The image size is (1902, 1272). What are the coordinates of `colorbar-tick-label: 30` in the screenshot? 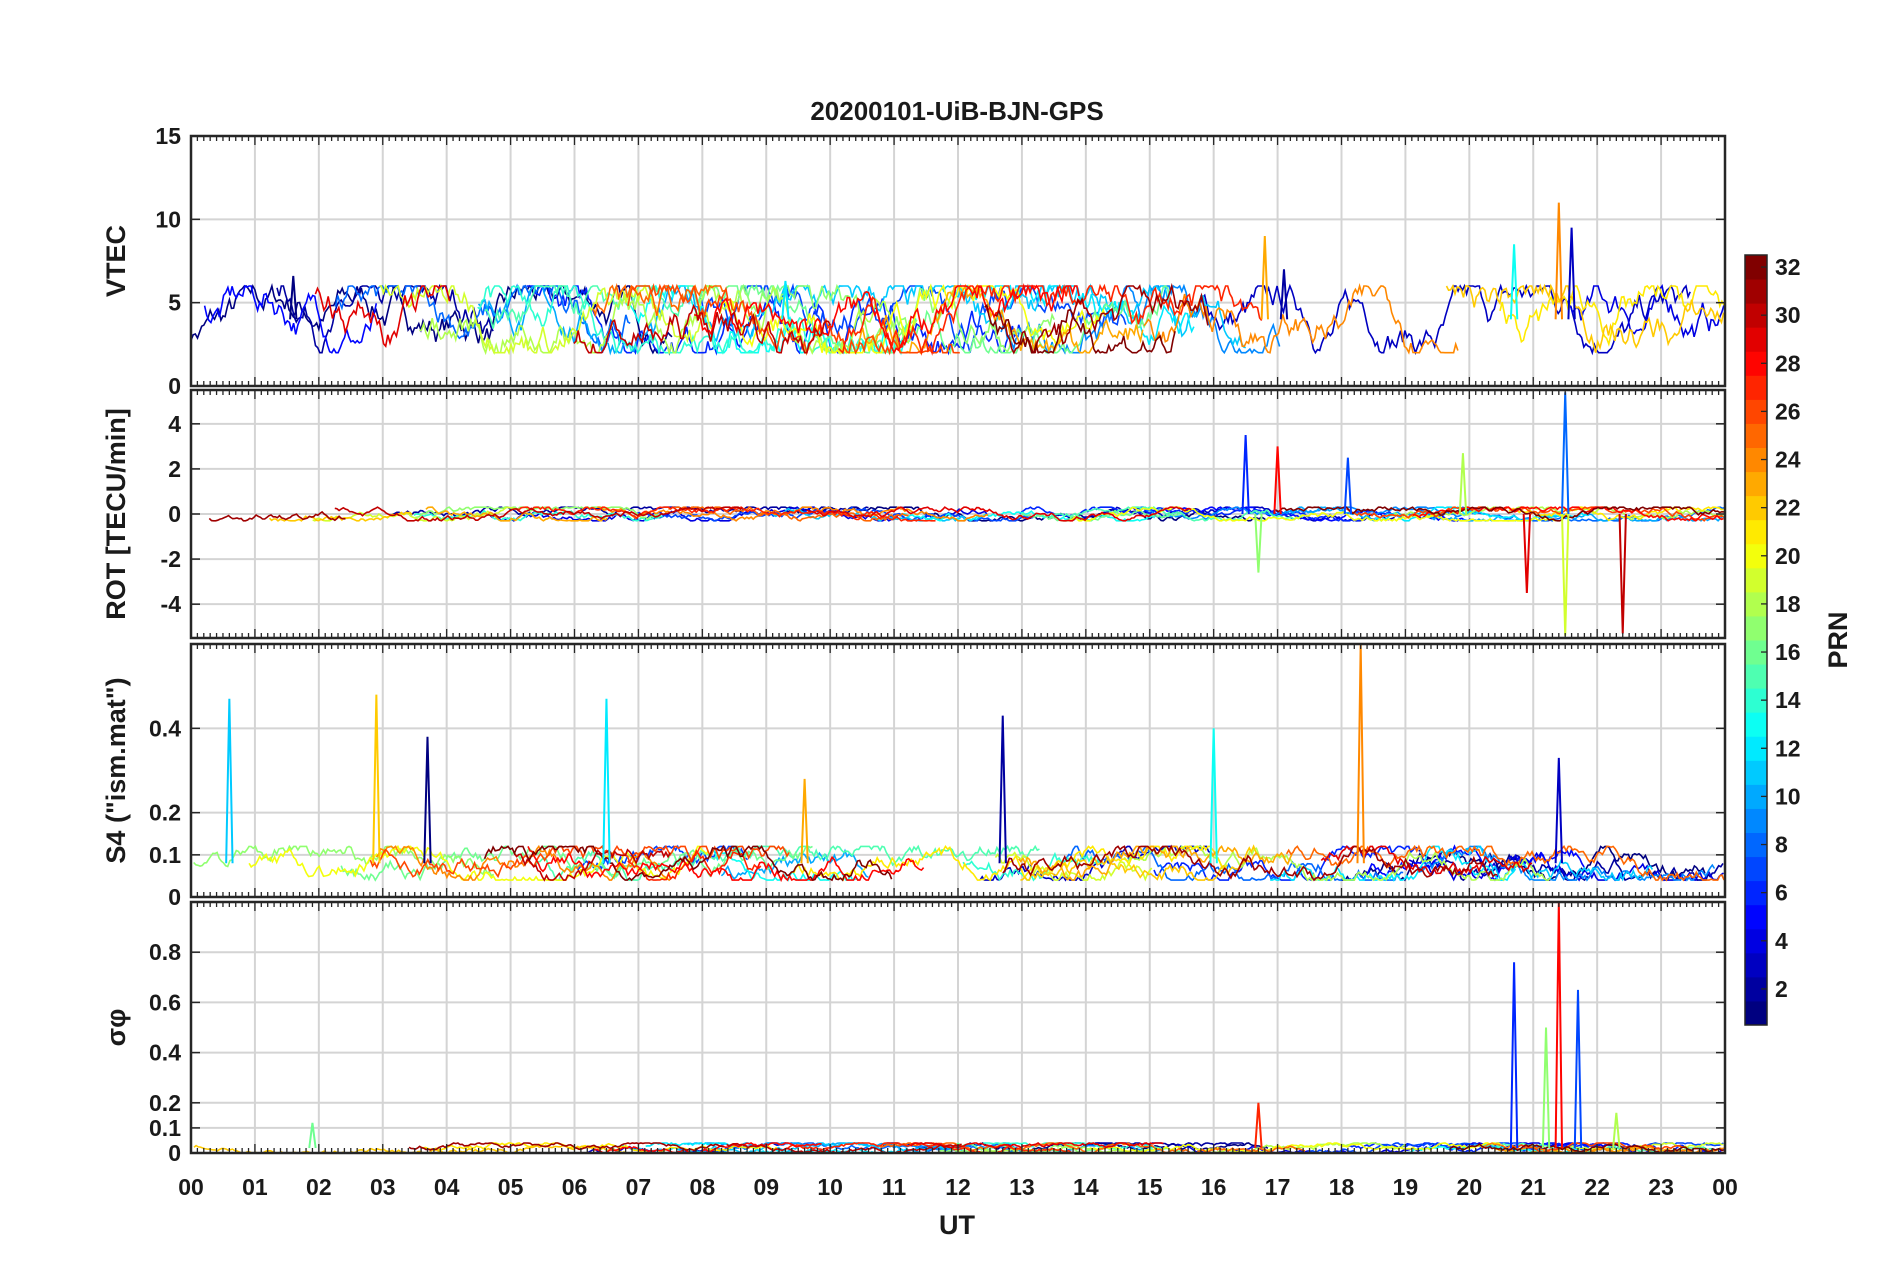 It's located at (1788, 315).